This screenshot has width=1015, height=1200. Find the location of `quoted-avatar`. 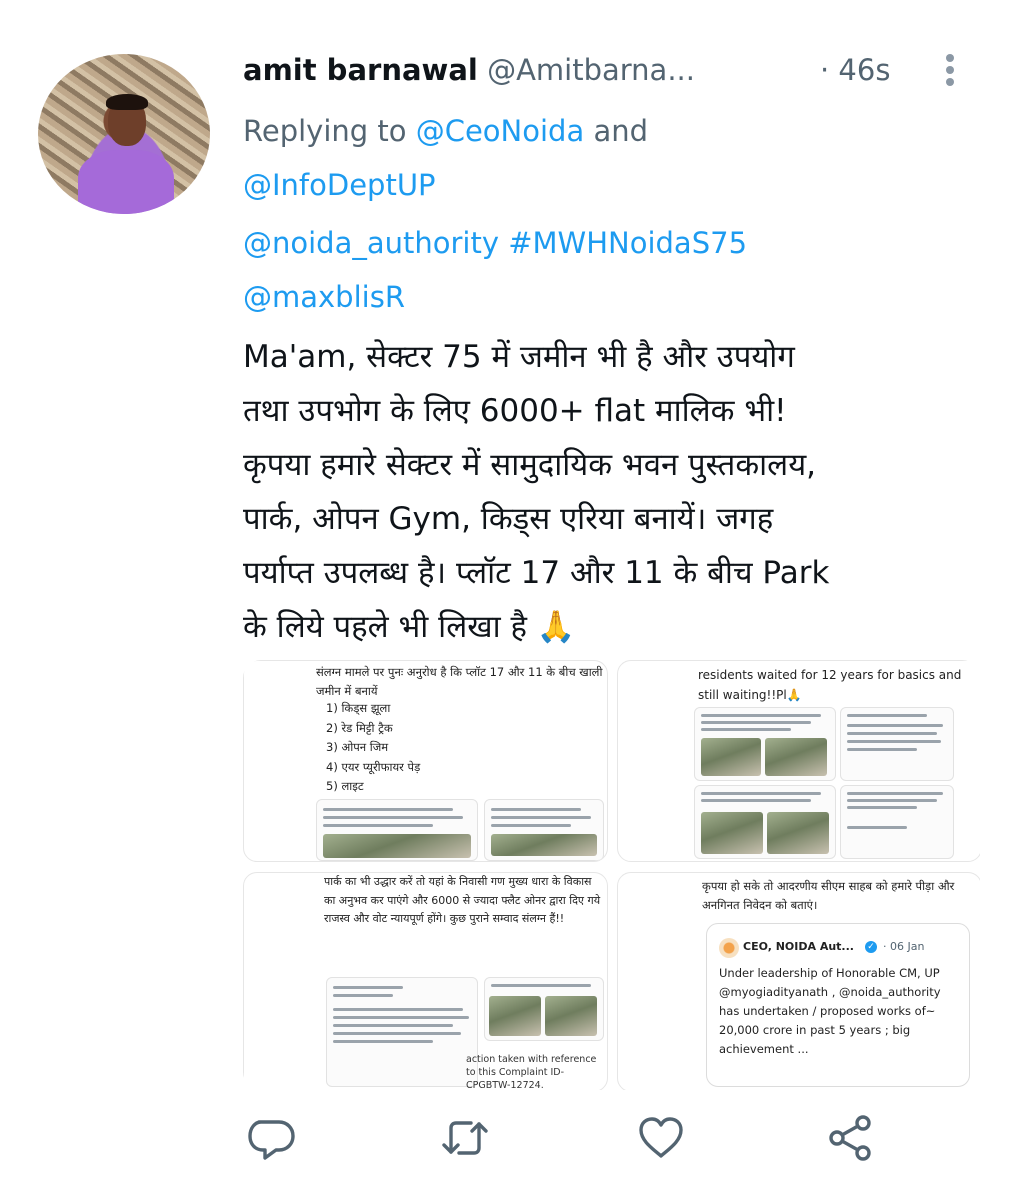

quoted-avatar is located at coordinates (729, 948).